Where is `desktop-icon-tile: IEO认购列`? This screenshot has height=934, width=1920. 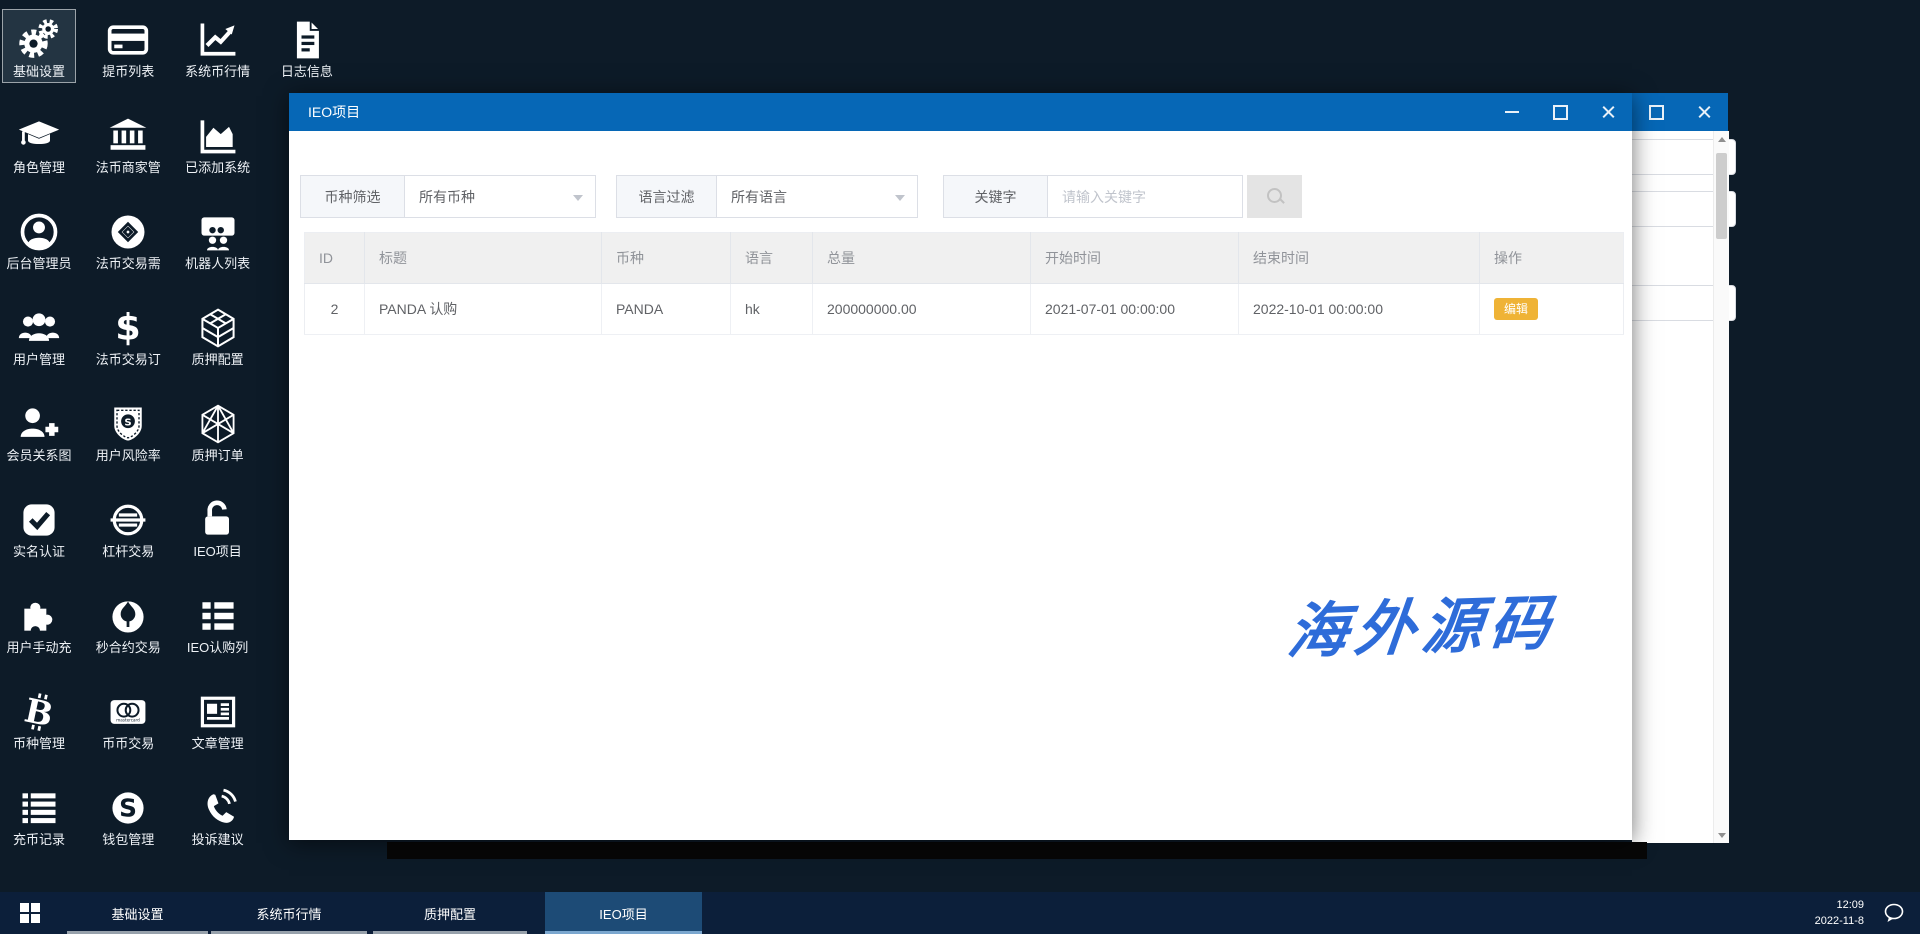 desktop-icon-tile: IEO认购列 is located at coordinates (218, 622).